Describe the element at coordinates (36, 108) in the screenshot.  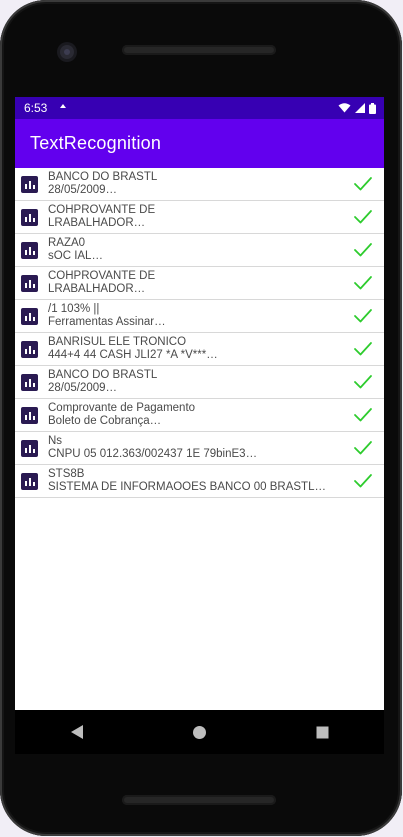
I see `status-time: 6:53` at that location.